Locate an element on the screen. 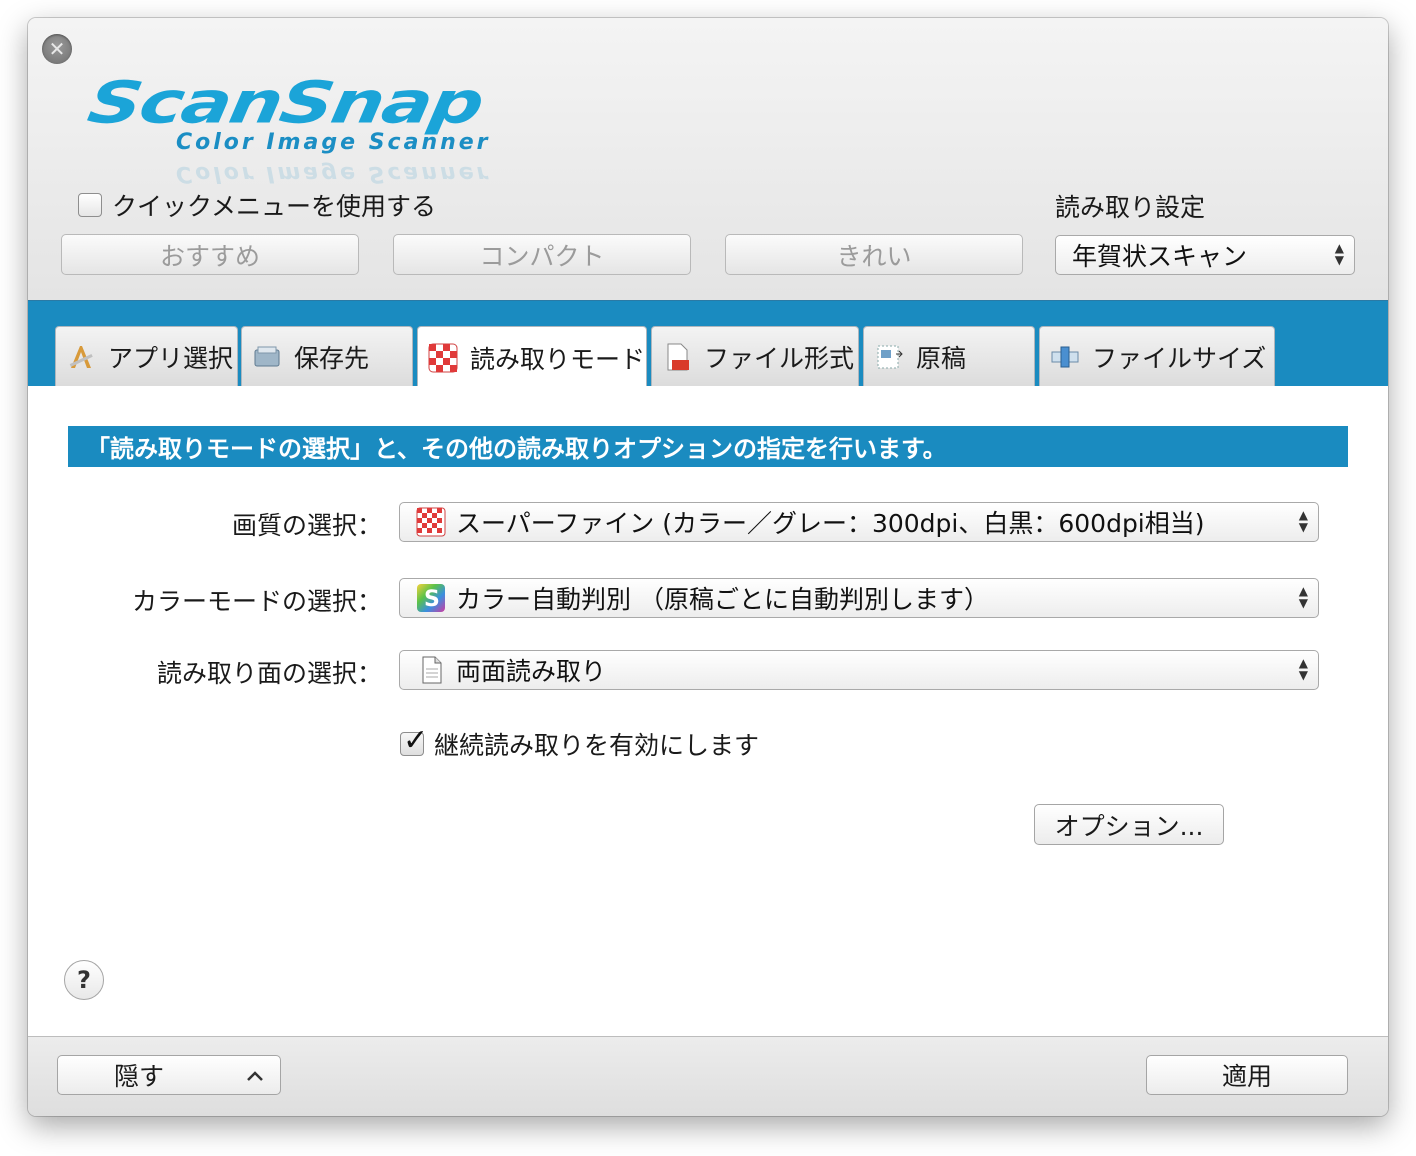 Image resolution: width=1416 pixels, height=1156 pixels. tab-file-format: ファイル形式 is located at coordinates (755, 356).